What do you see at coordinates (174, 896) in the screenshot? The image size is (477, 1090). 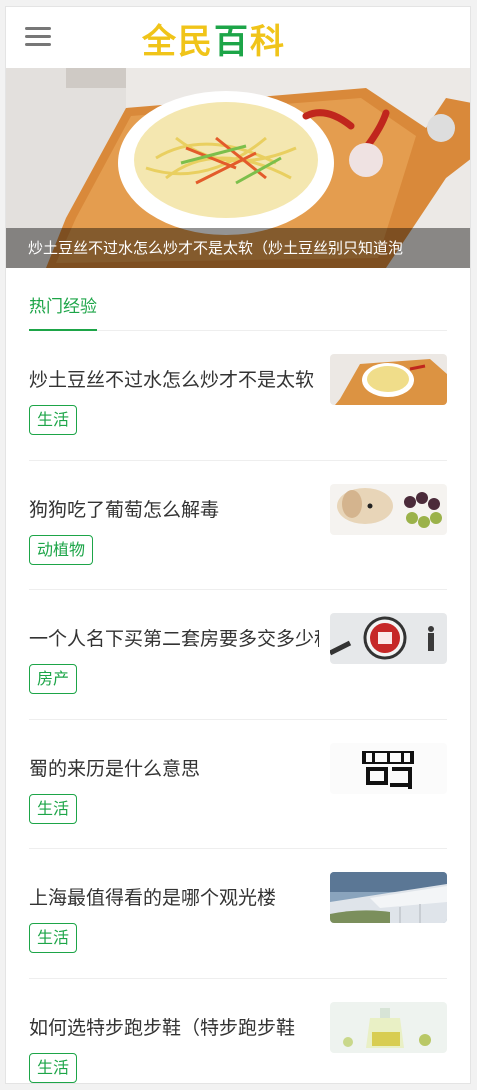 I see `article-title: 上海最值得看的是哪个观光楼` at bounding box center [174, 896].